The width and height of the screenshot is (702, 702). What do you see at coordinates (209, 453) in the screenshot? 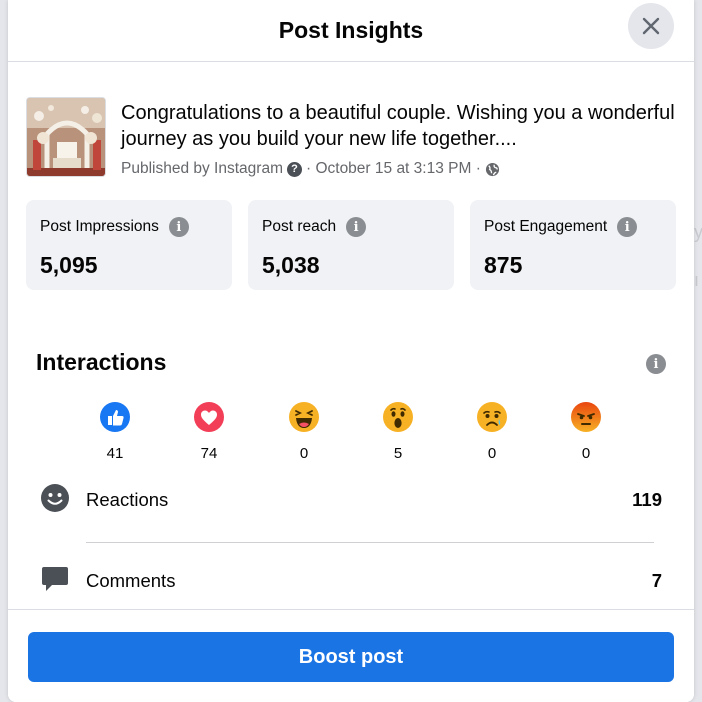
I see `reaction-count: 74` at bounding box center [209, 453].